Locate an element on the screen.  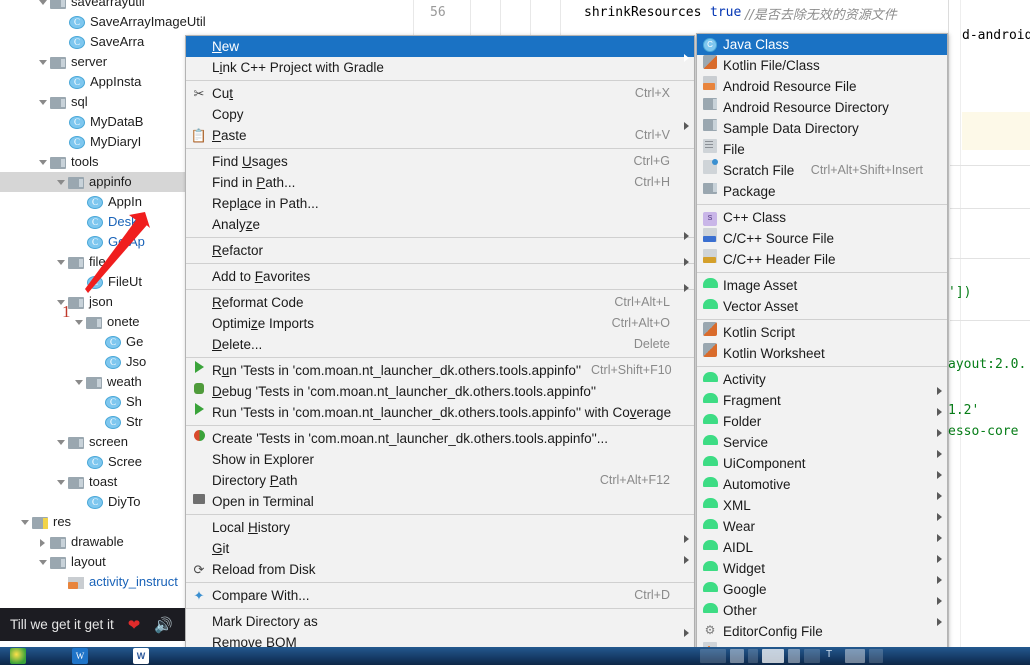
menu-item-icon-slot: ⟳ is located at coordinates (199, 569).